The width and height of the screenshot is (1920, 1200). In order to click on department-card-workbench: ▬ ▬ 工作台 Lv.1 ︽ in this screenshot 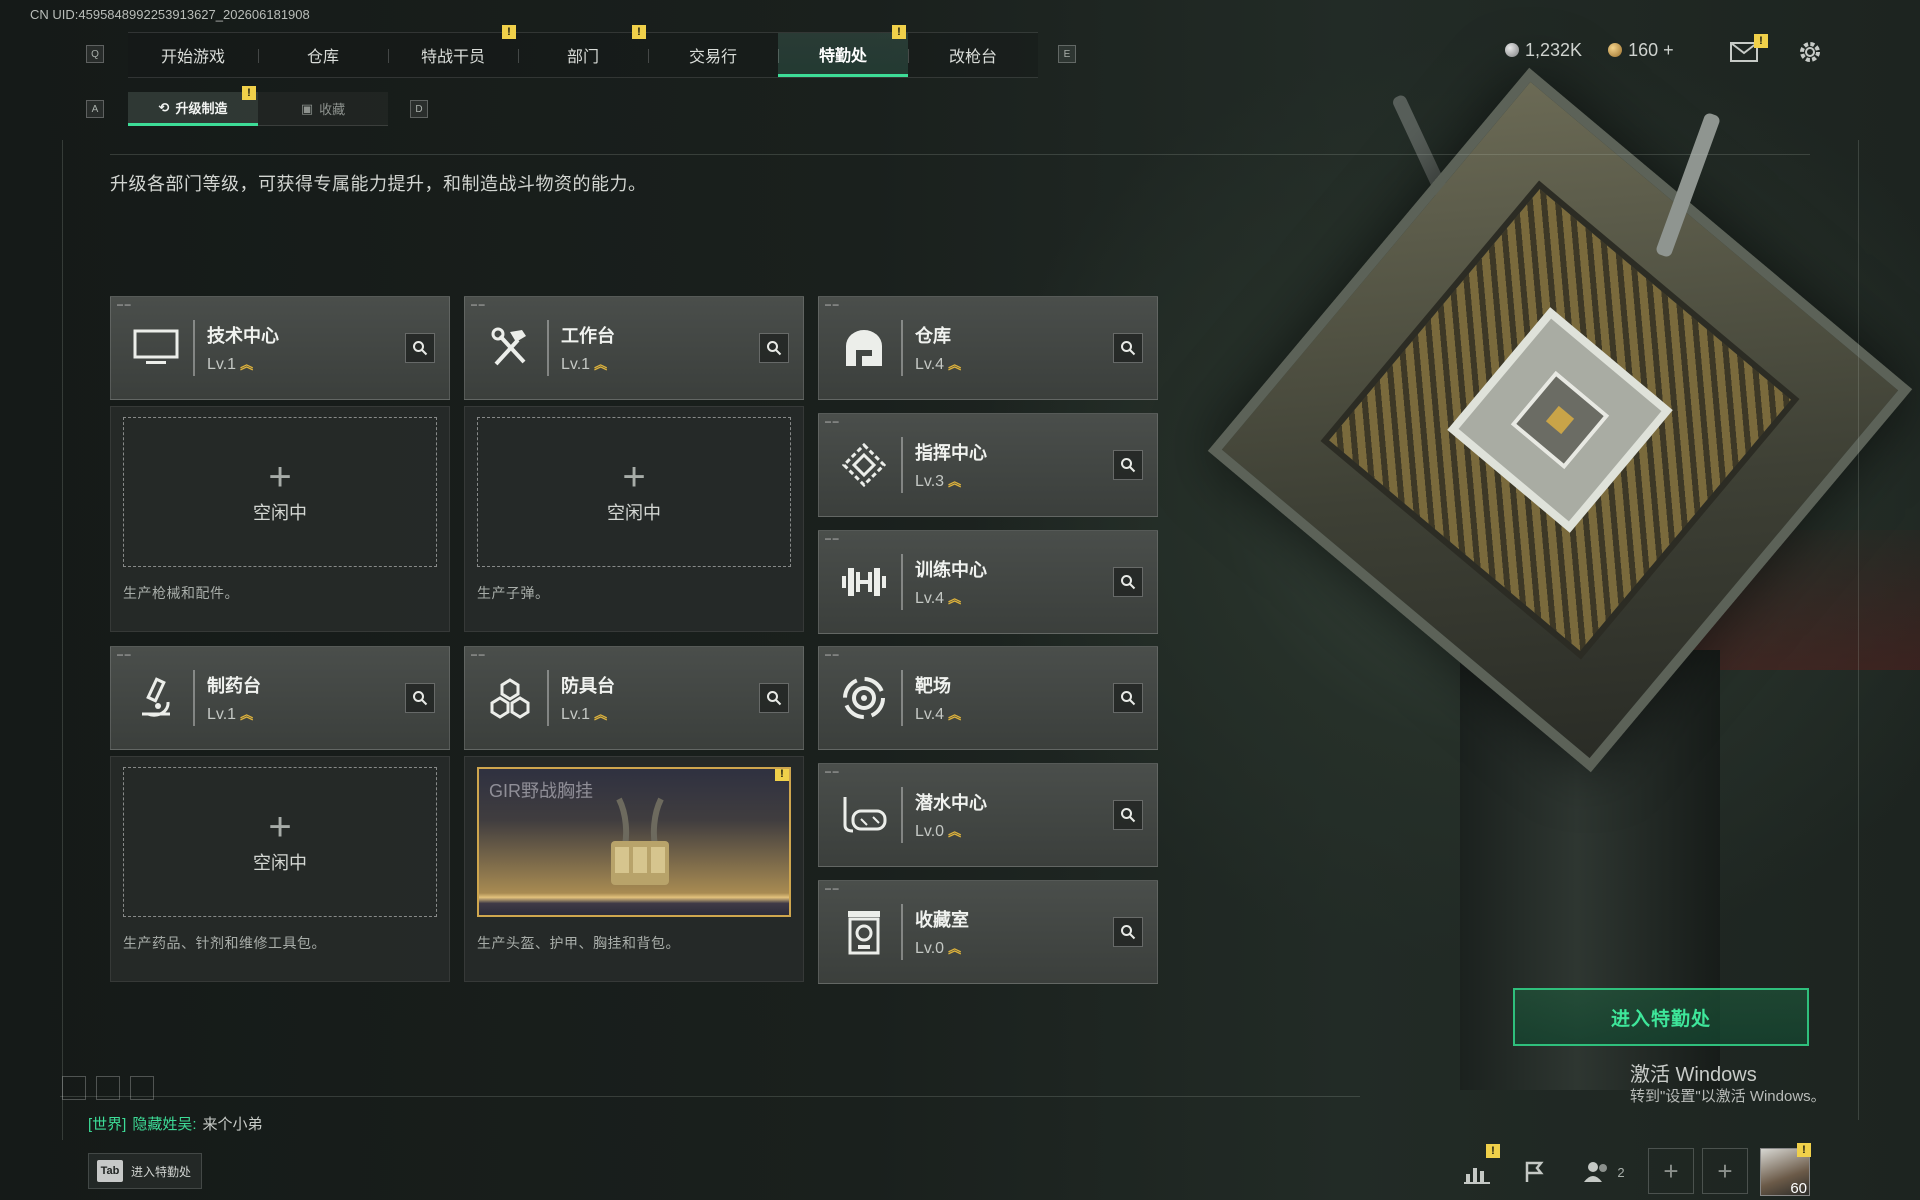, I will do `click(634, 348)`.